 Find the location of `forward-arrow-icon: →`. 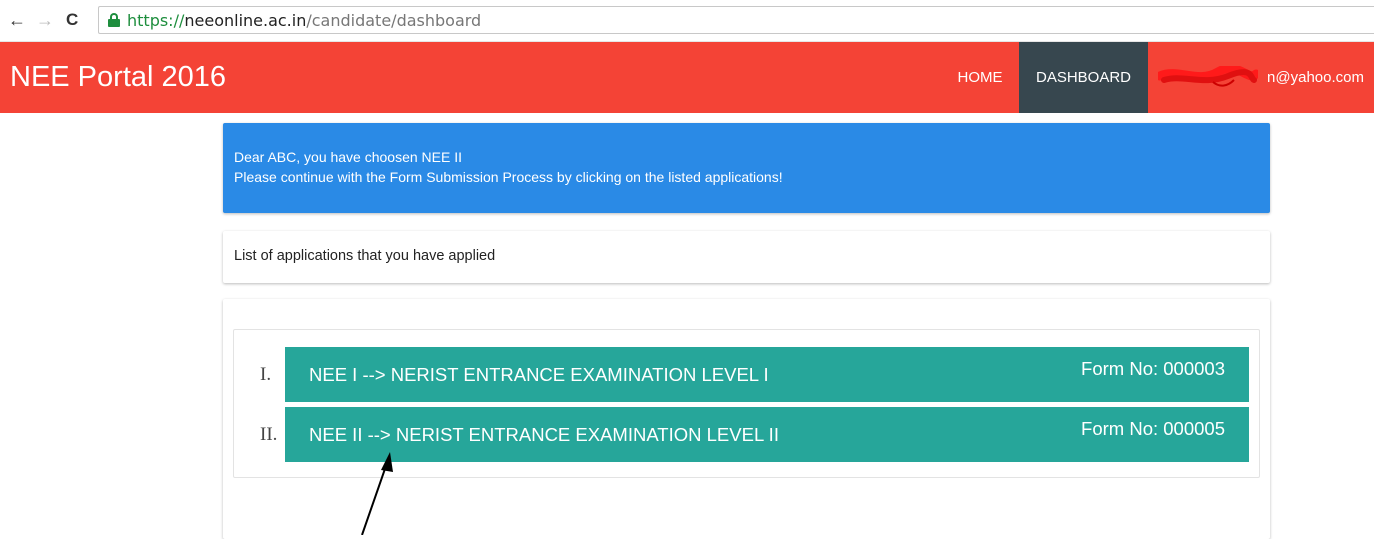

forward-arrow-icon: → is located at coordinates (45, 20).